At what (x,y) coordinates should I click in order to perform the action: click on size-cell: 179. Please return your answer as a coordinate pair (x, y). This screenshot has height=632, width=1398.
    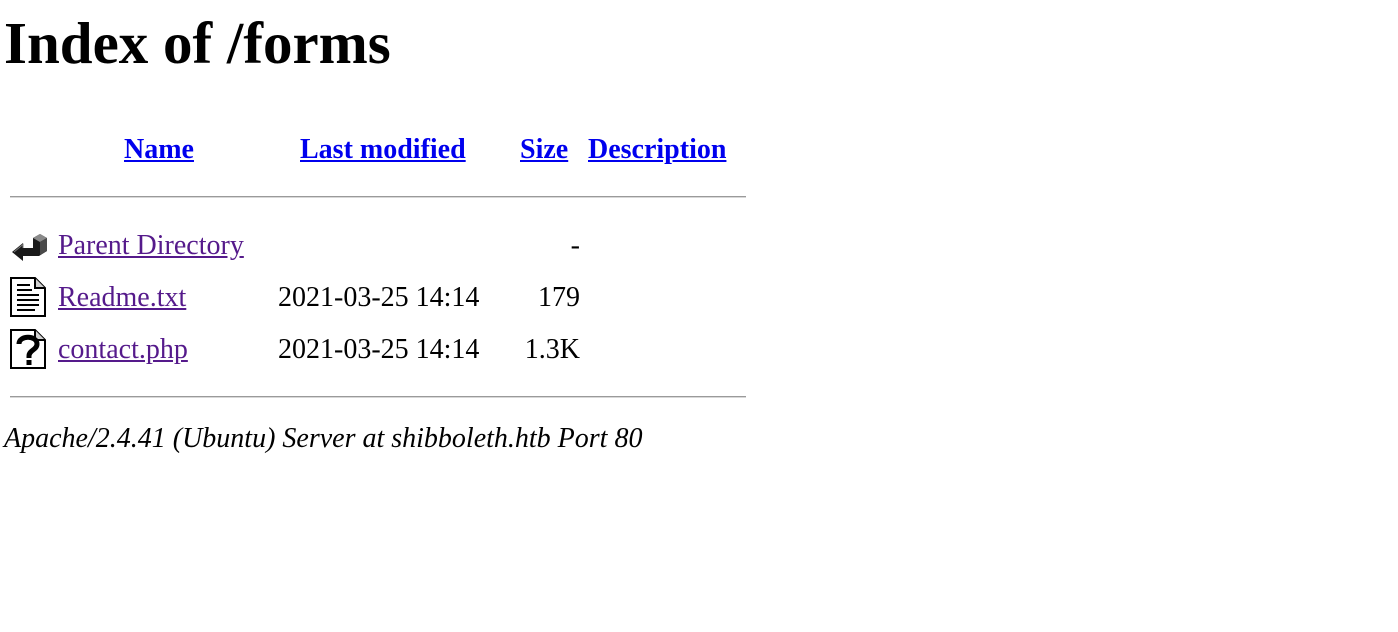
    Looking at the image, I should click on (559, 297).